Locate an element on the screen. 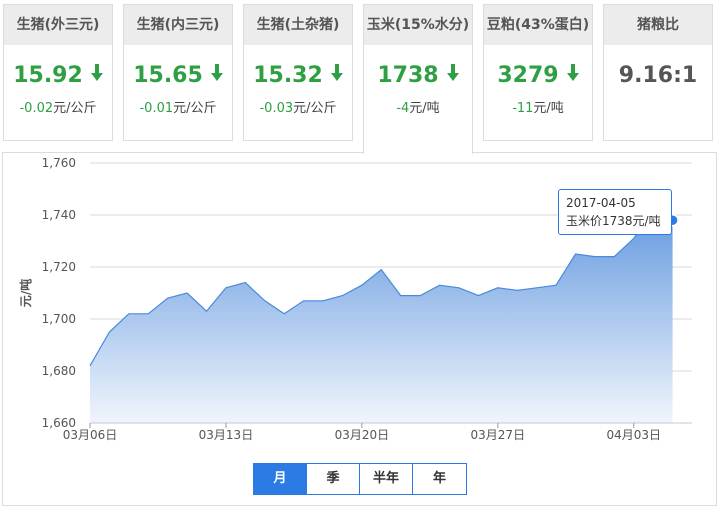 Image resolution: width=723 pixels, height=511 pixels. card-change: -0.02元/公斤 is located at coordinates (58, 106).